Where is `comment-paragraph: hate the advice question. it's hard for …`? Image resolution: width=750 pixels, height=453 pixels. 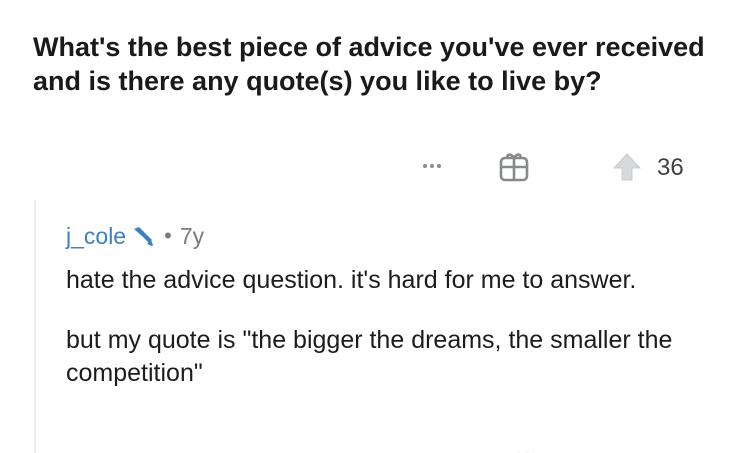
comment-paragraph: hate the advice question. it's hard for … is located at coordinates (351, 280).